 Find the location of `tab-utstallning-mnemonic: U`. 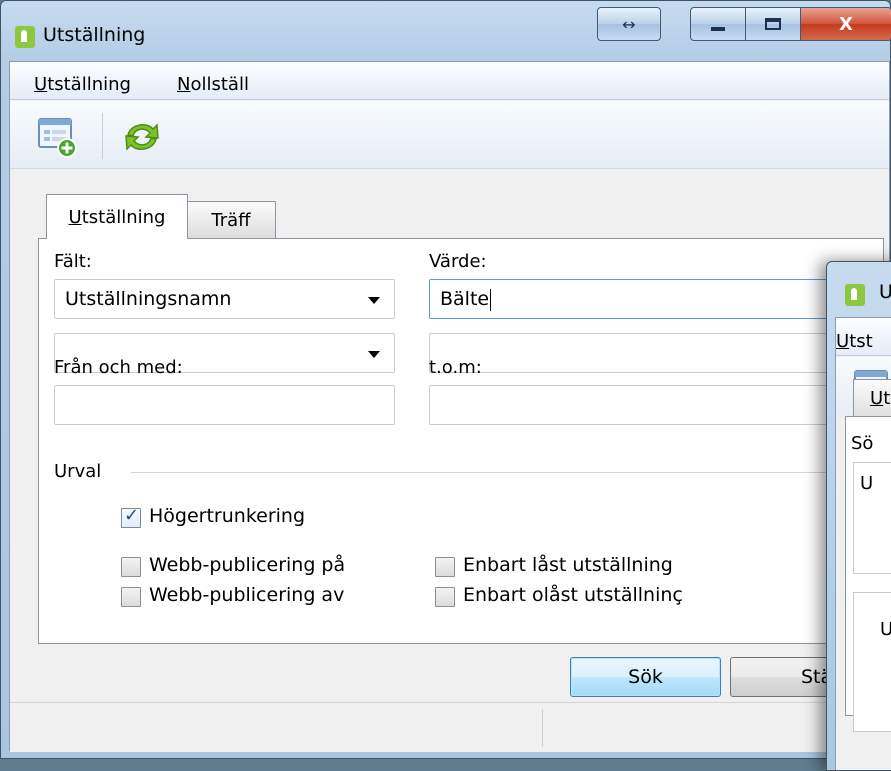

tab-utstallning-mnemonic: U is located at coordinates (75, 217).